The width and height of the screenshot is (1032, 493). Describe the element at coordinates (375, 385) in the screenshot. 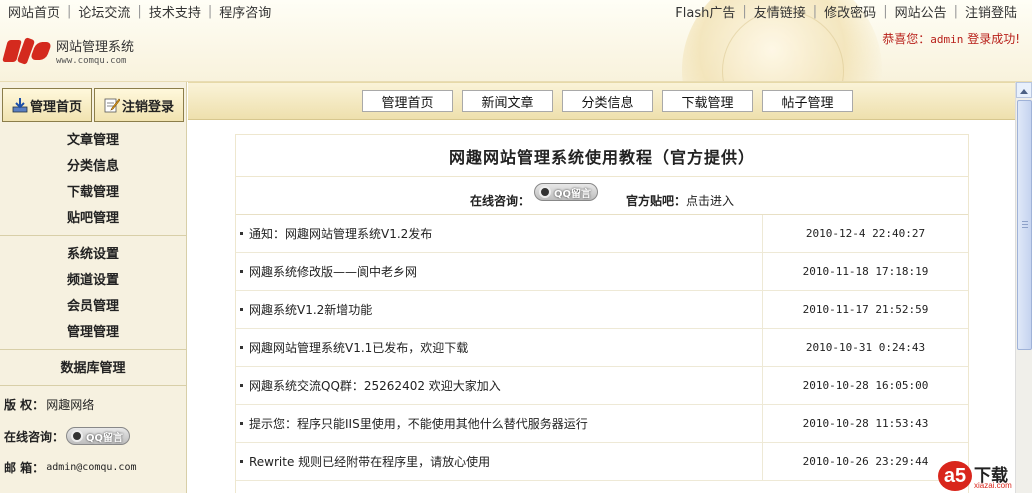

I see `news-title-link: 网趣系统交流QQ群：25262402 欢迎大家加入` at that location.